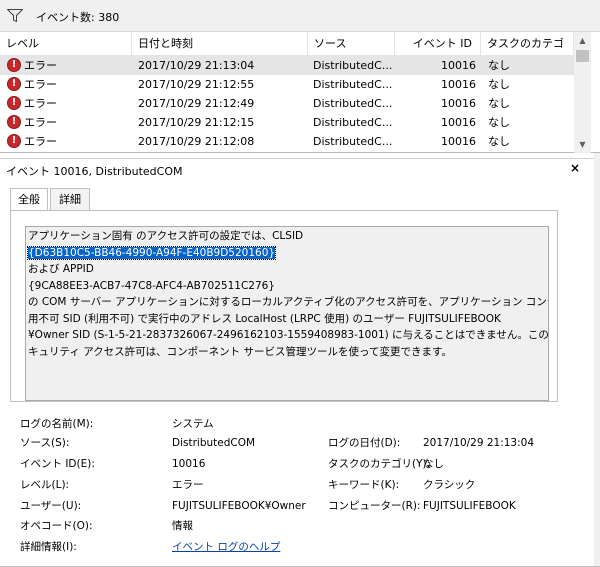 The width and height of the screenshot is (600, 567). Describe the element at coordinates (220, 44) in the screenshot. I see `column-header-date: 日付と時刻` at that location.